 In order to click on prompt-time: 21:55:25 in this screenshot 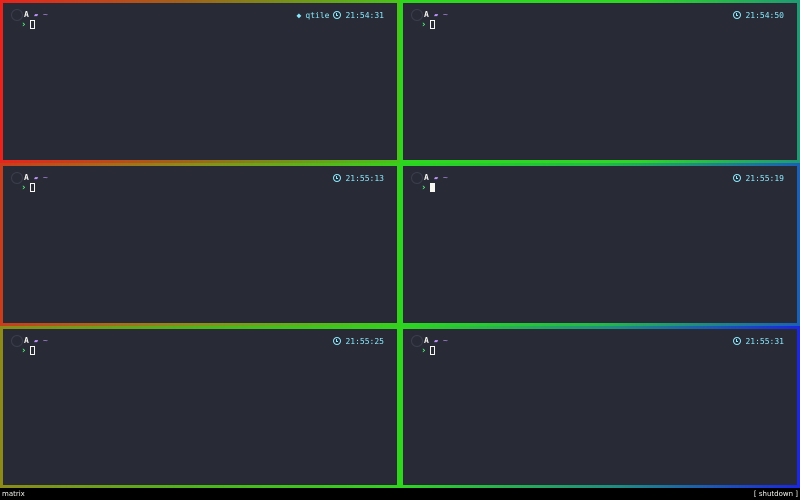, I will do `click(364, 341)`.